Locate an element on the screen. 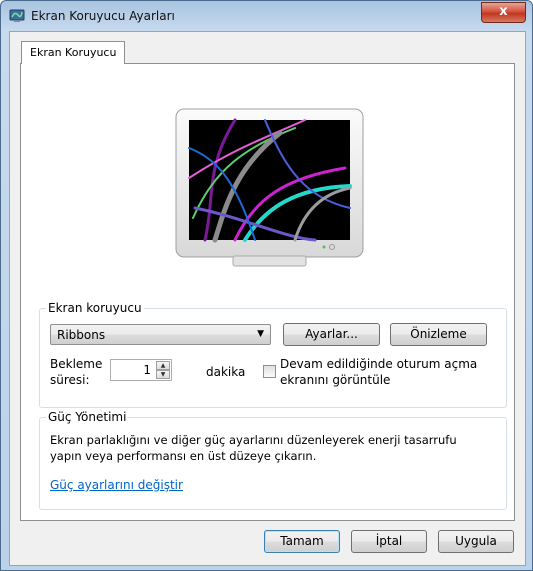 This screenshot has height=571, width=533. resume-logon-checkbox is located at coordinates (269, 371).